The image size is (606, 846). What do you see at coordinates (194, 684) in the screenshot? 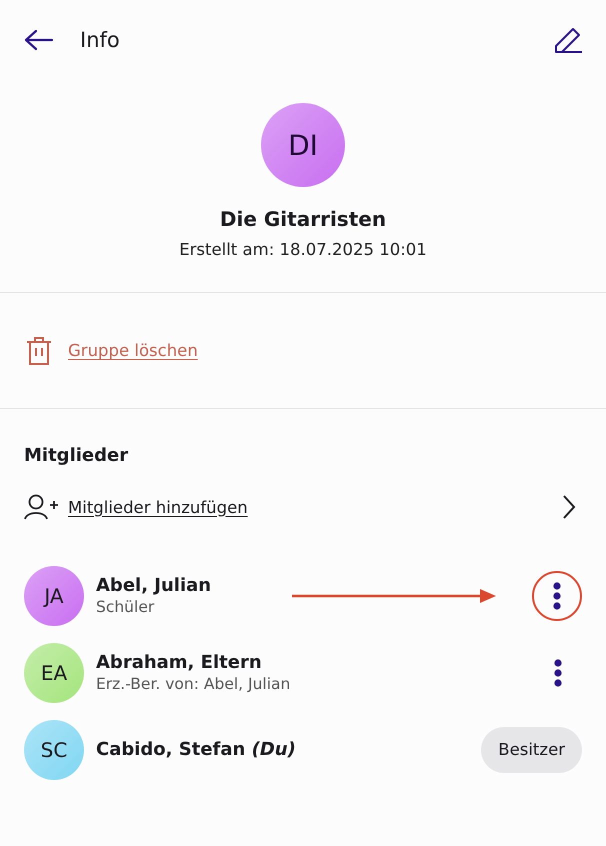
I see `member-role: Erz.-Ber. von: Abel, Julian` at bounding box center [194, 684].